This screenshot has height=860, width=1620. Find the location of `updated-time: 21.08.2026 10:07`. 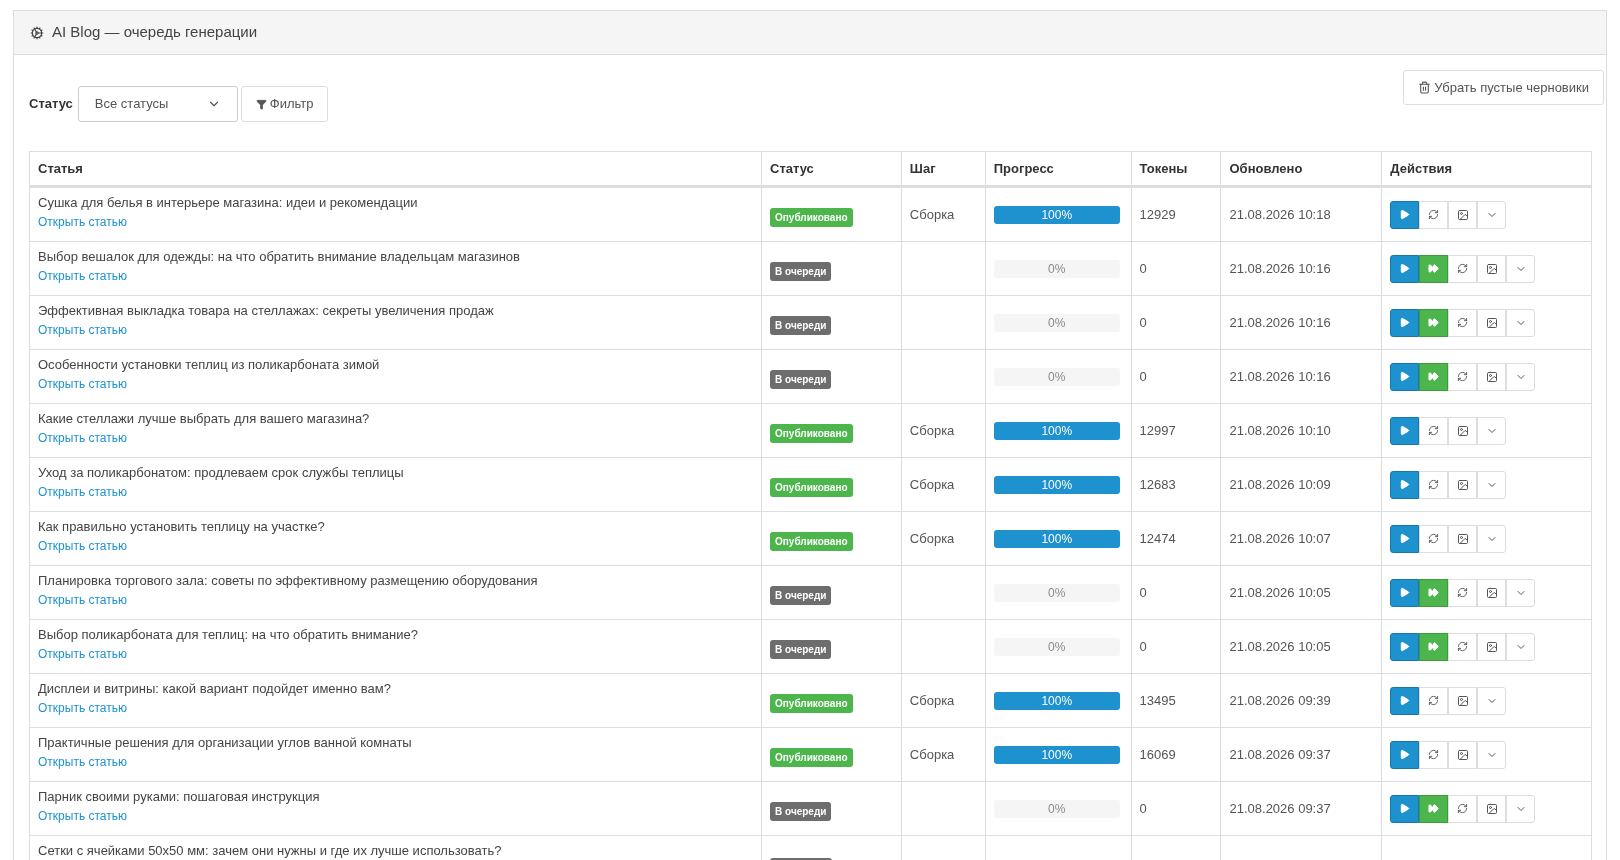

updated-time: 21.08.2026 10:07 is located at coordinates (1280, 538).